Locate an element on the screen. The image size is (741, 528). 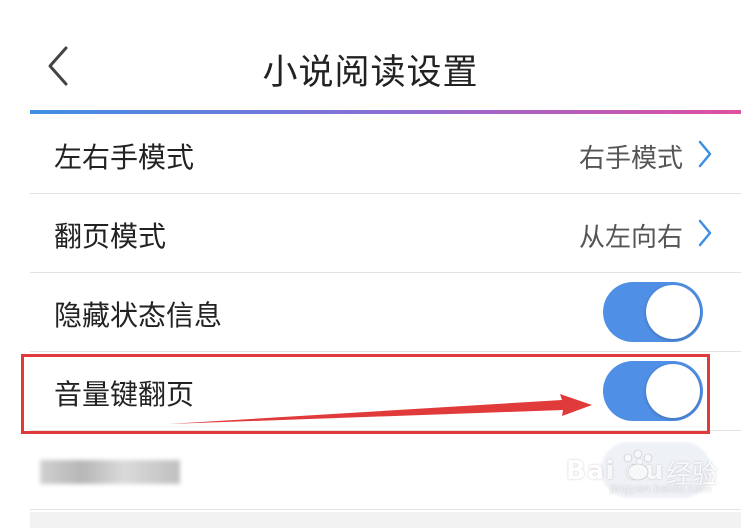
blurred-toggle is located at coordinates (656, 470).